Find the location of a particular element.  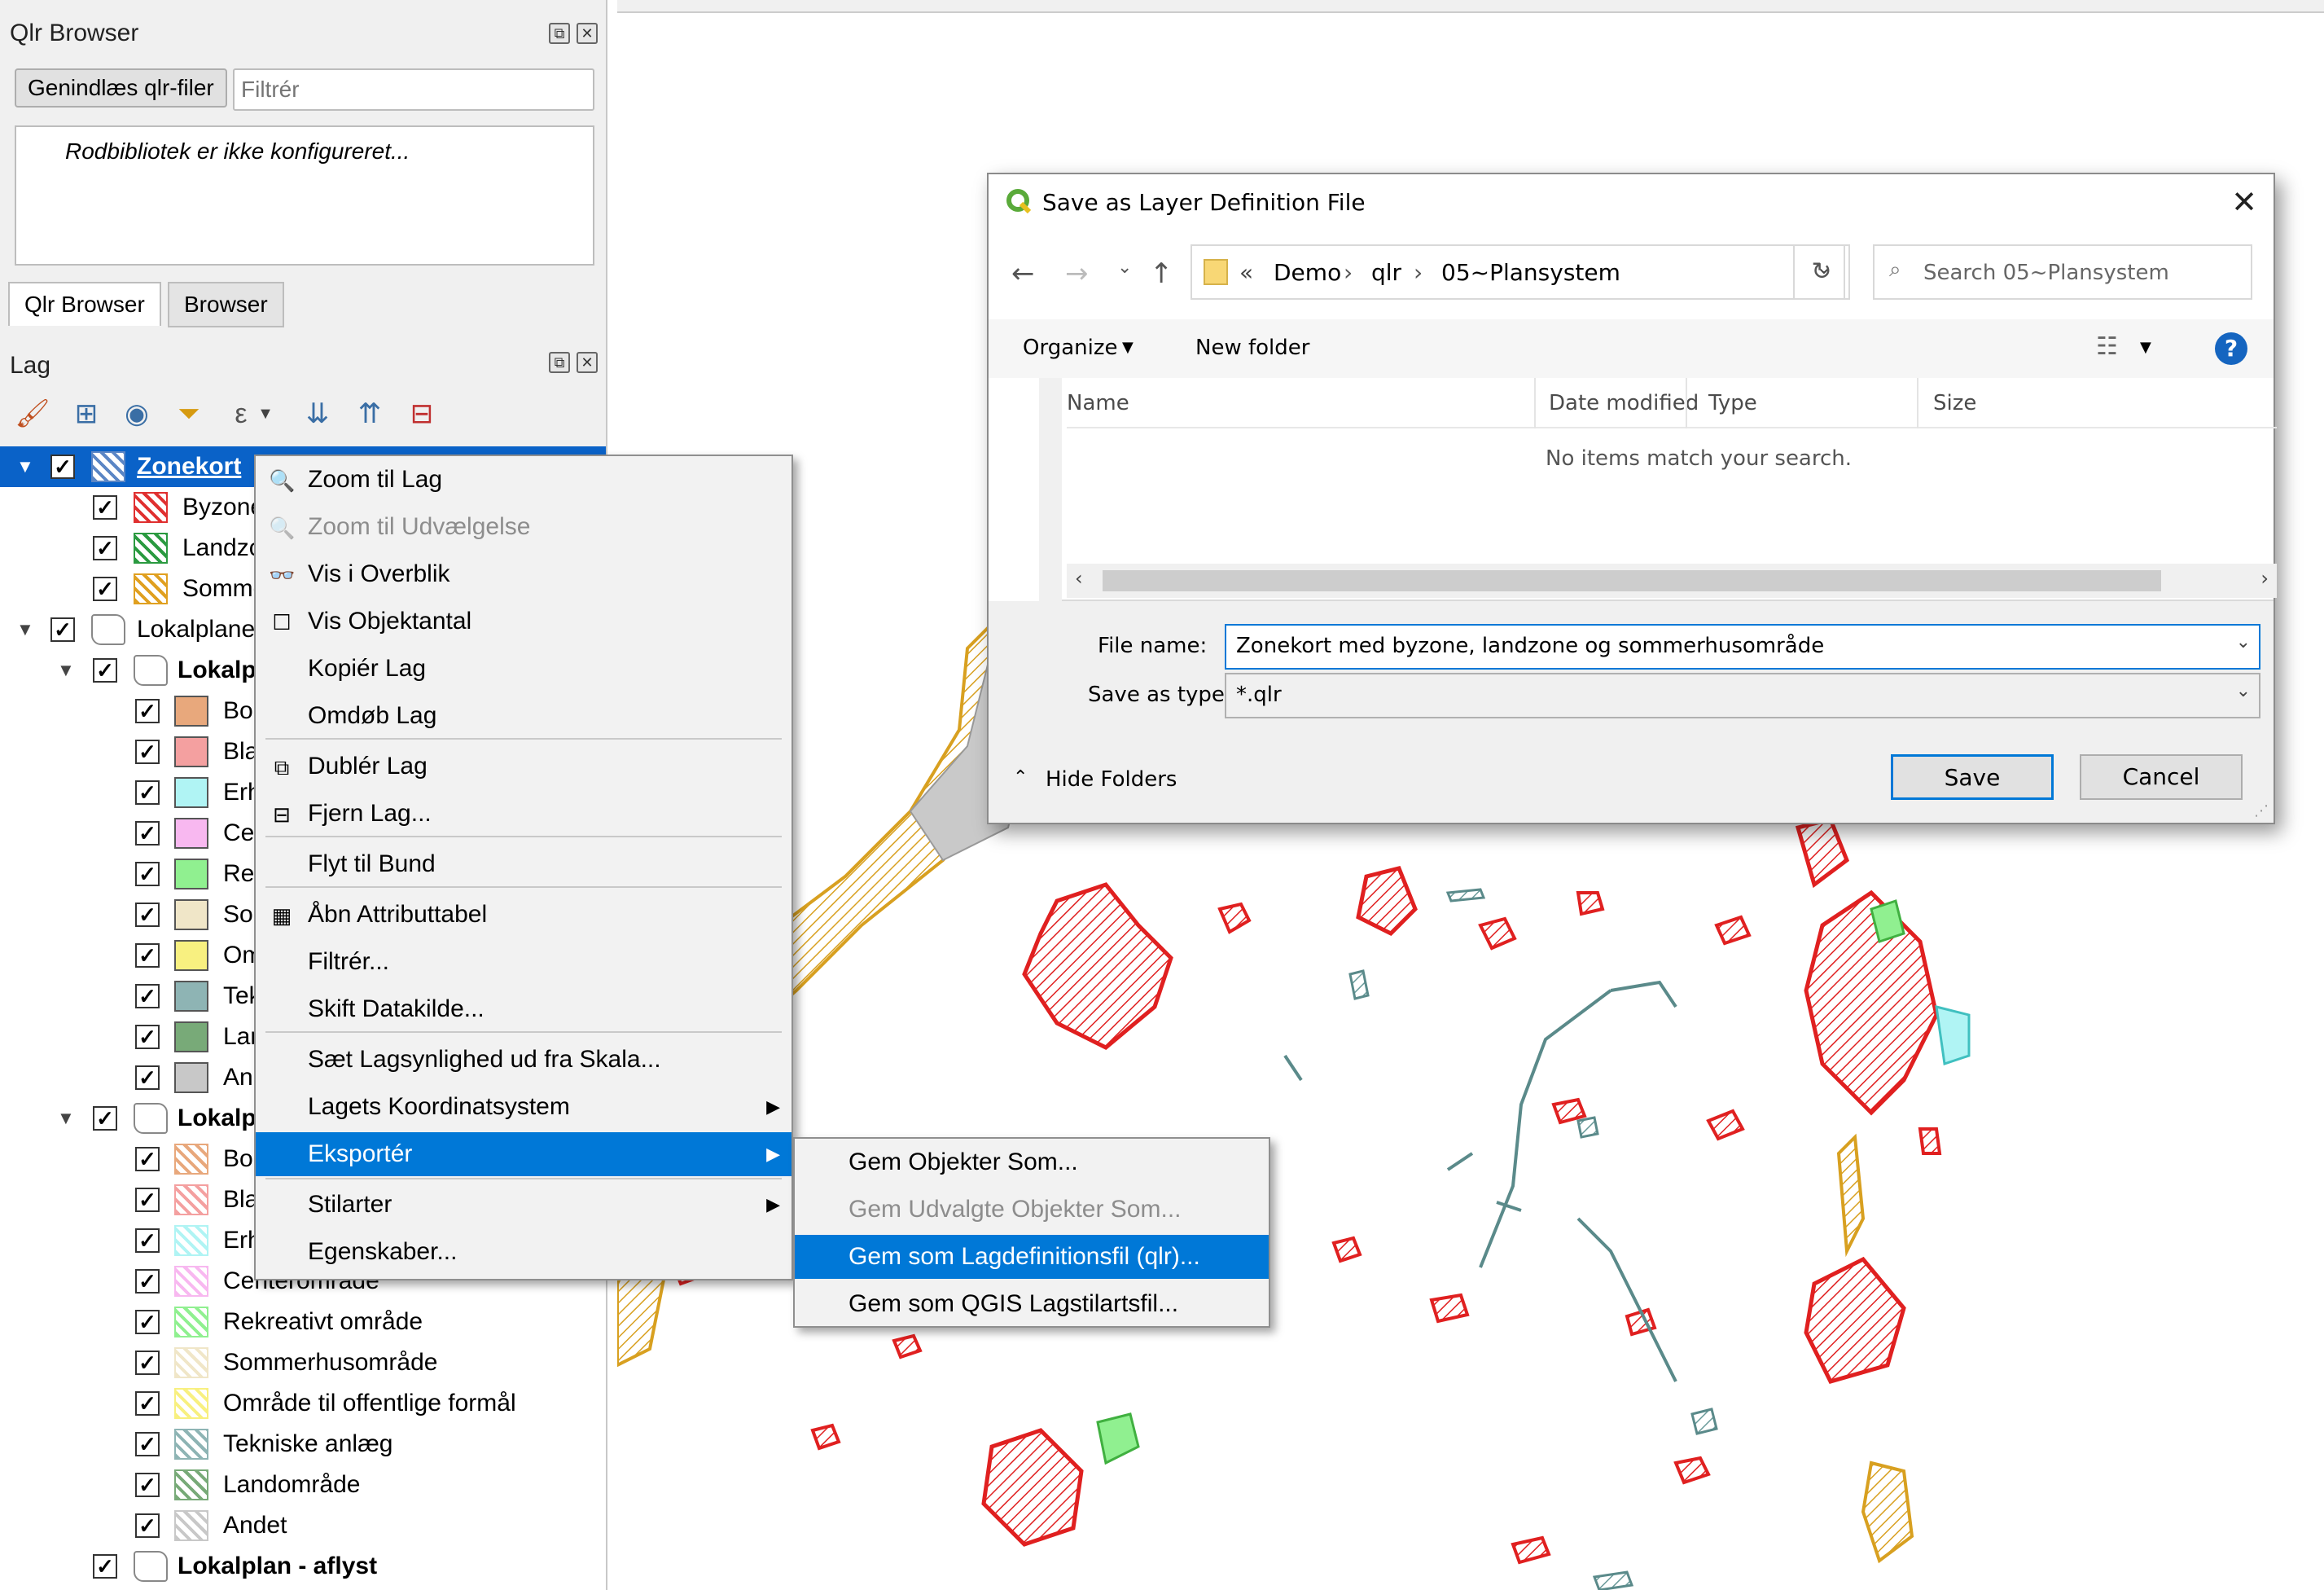

chevron-up-icon: ⌃ is located at coordinates (1020, 777).